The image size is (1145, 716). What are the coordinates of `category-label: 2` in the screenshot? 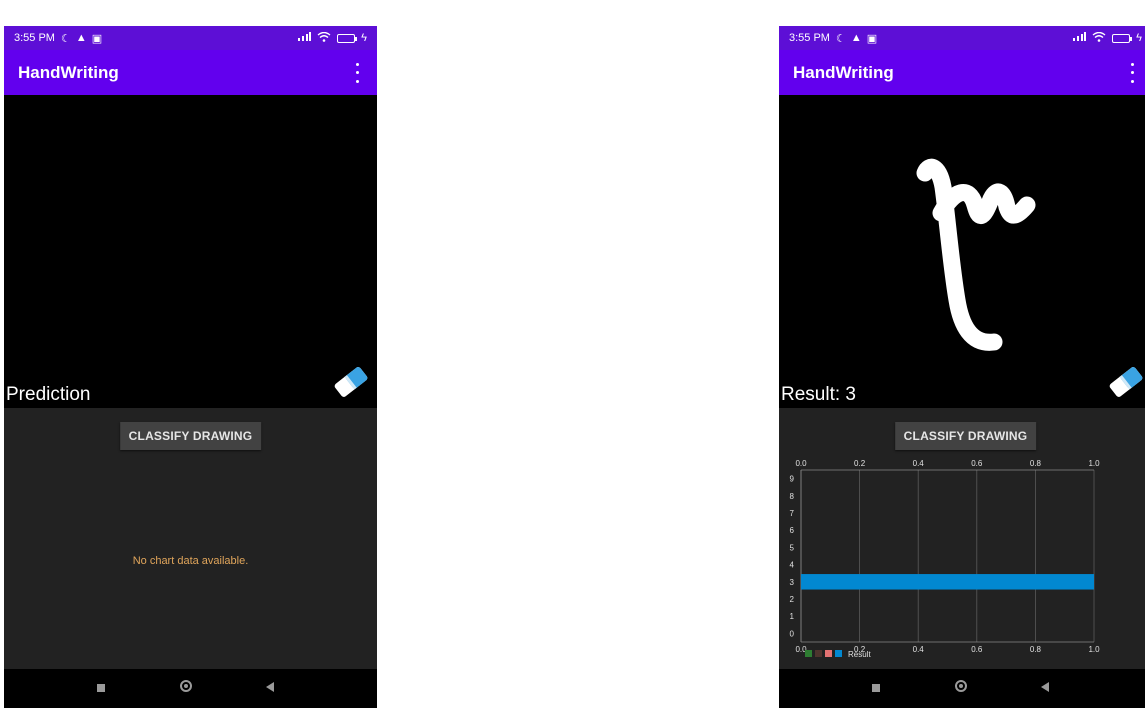 It's located at (792, 599).